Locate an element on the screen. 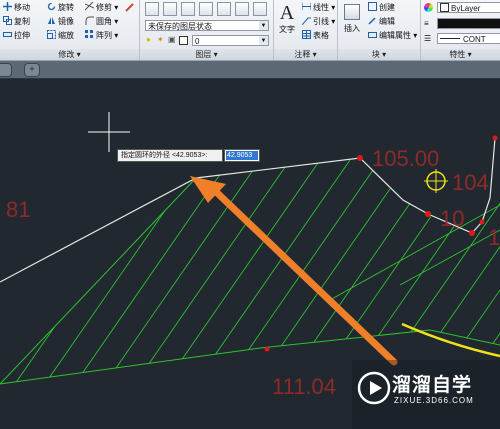 The width and height of the screenshot is (500, 429). color-swatch is located at coordinates (444, 7).